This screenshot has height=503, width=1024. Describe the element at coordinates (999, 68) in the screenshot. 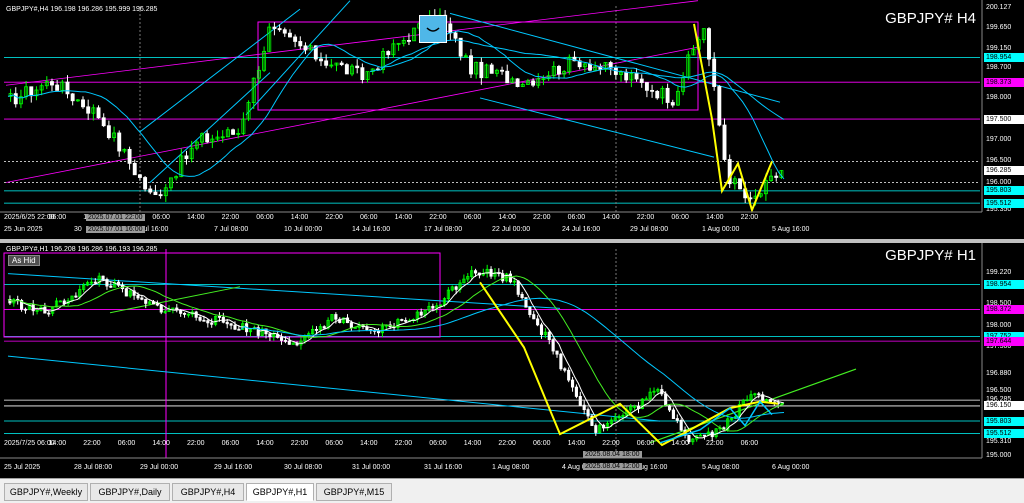

I see `h4-price-label: 198.700` at that location.